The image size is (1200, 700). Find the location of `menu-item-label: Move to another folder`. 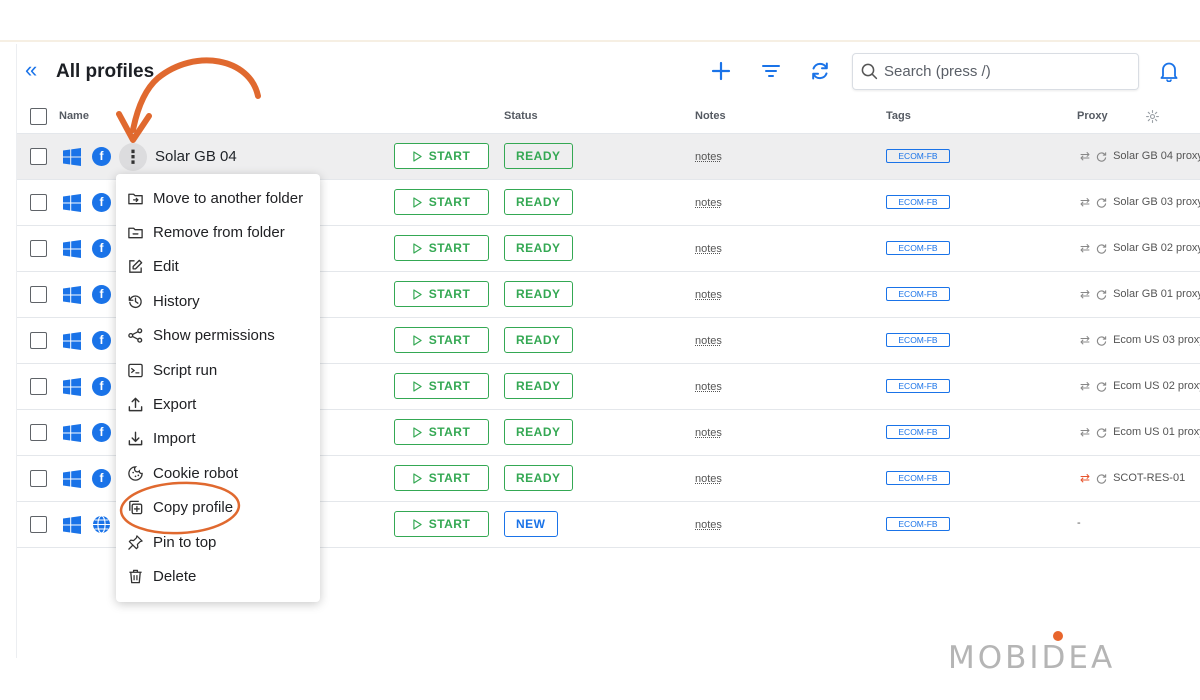

menu-item-label: Move to another folder is located at coordinates (228, 198).